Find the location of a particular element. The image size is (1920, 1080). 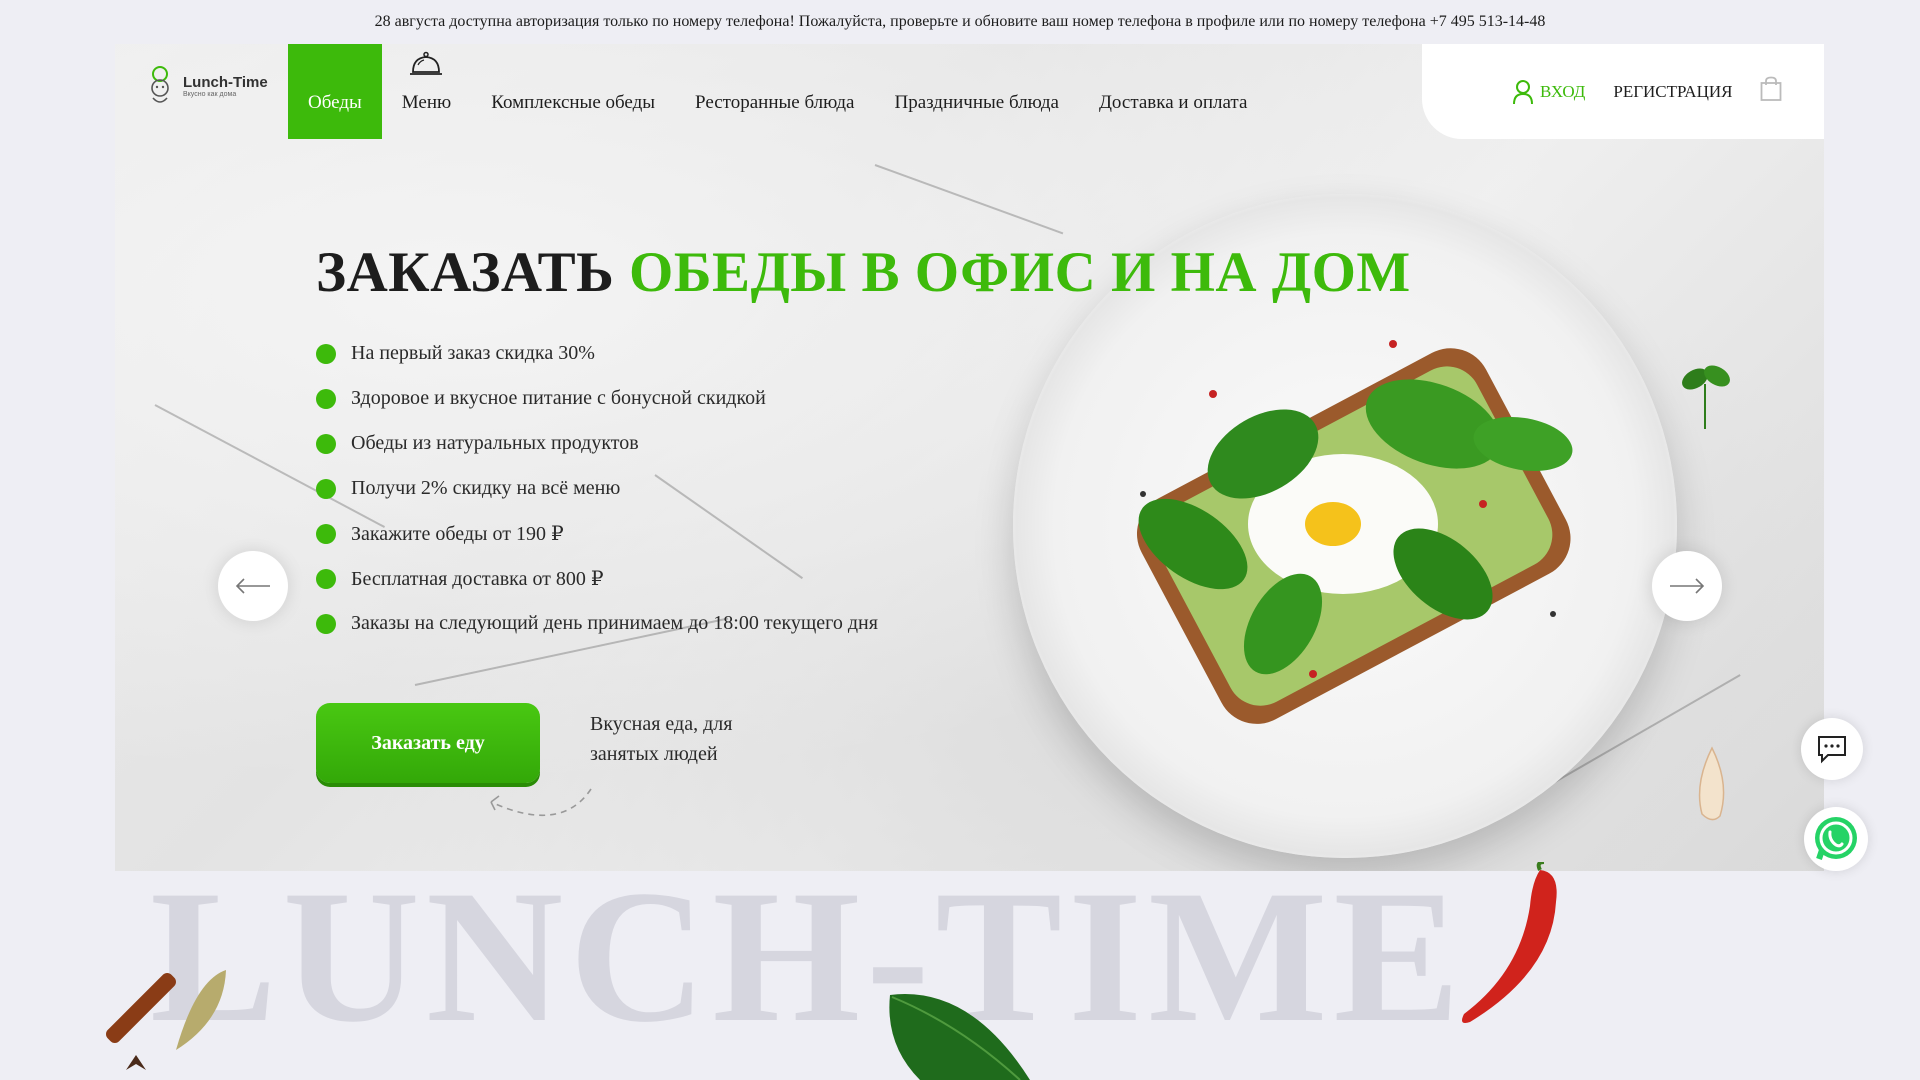

auth-panel: ВХОД РЕГИСТРАЦИЯ is located at coordinates (1623, 91).